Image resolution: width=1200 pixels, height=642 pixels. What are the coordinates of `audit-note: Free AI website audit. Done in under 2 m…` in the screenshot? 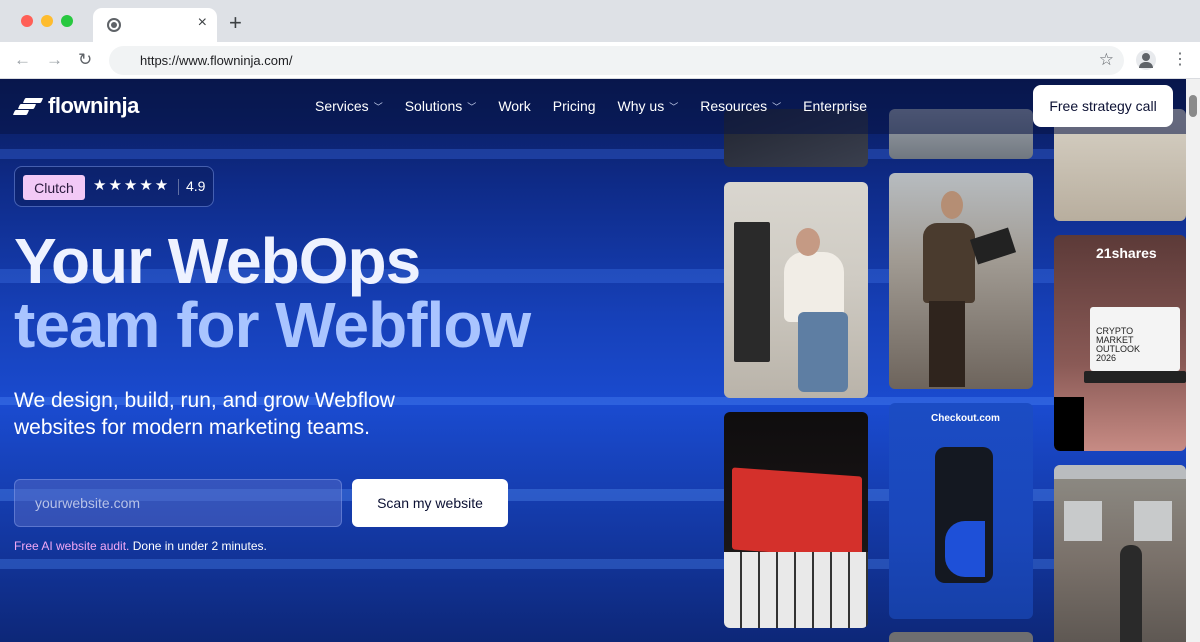 It's located at (140, 546).